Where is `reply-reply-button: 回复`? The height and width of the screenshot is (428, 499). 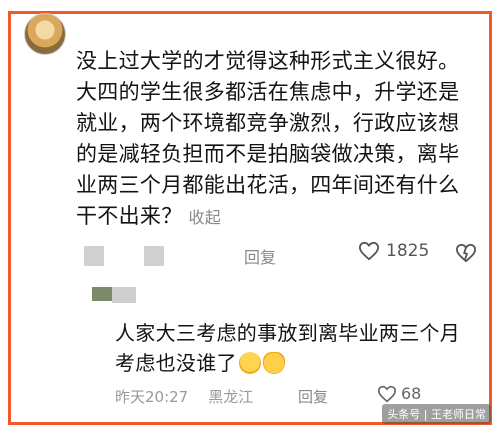 reply-reply-button: 回复 is located at coordinates (313, 396).